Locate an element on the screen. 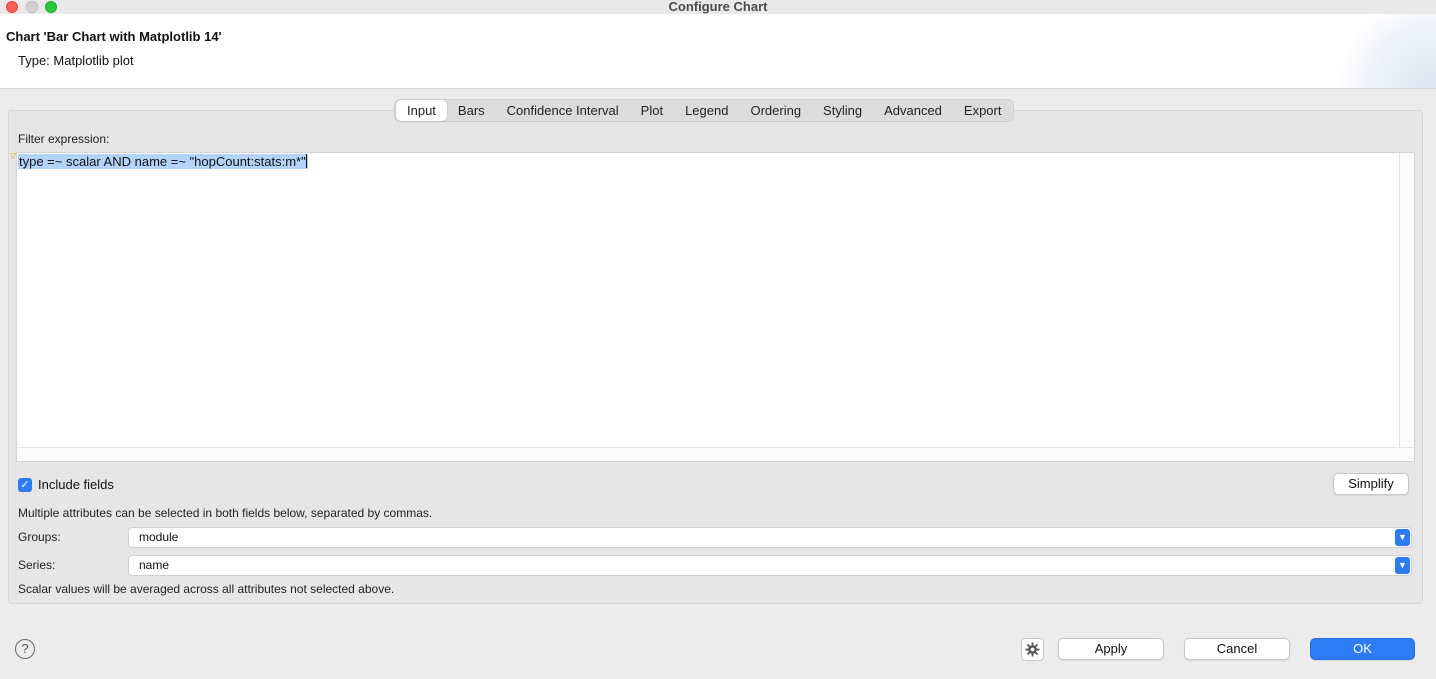 Image resolution: width=1436 pixels, height=679 pixels. title-bar: Configure Chart is located at coordinates (718, 7).